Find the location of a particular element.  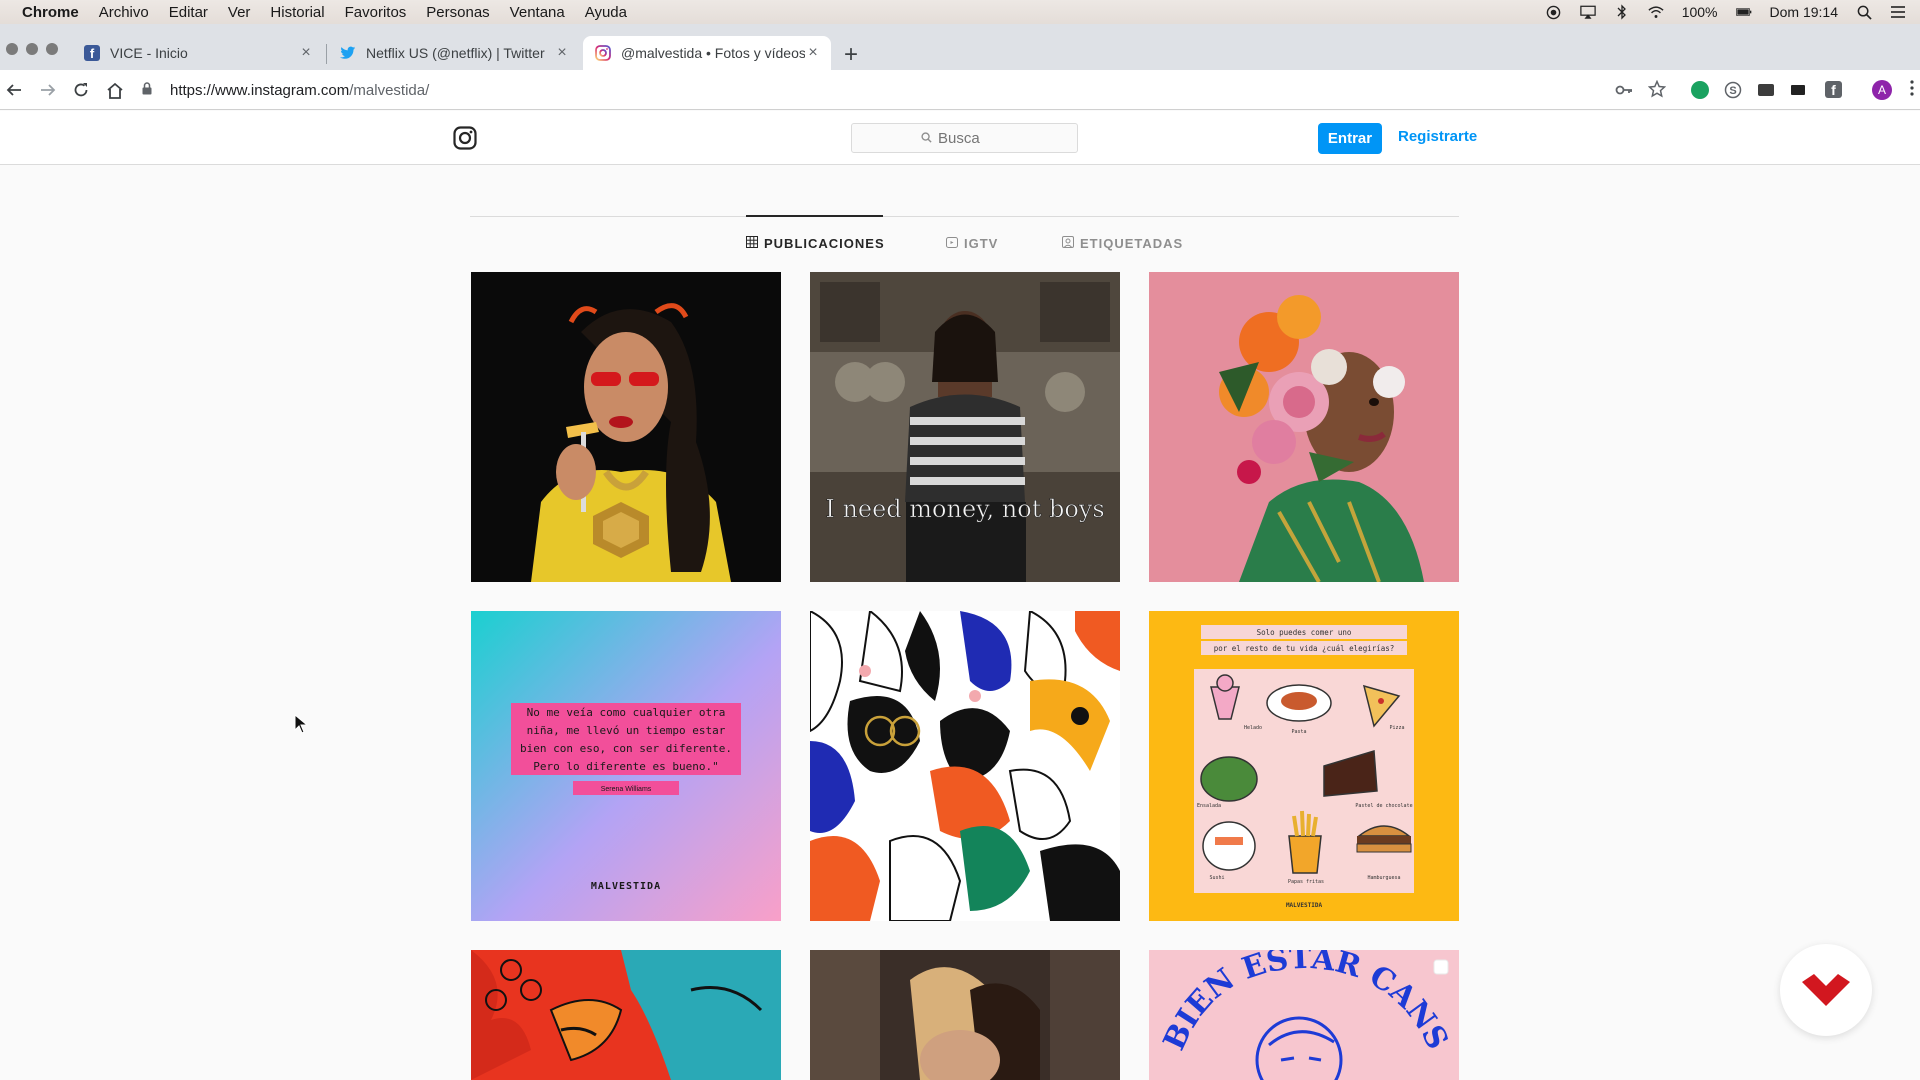

search-box is located at coordinates (964, 138).